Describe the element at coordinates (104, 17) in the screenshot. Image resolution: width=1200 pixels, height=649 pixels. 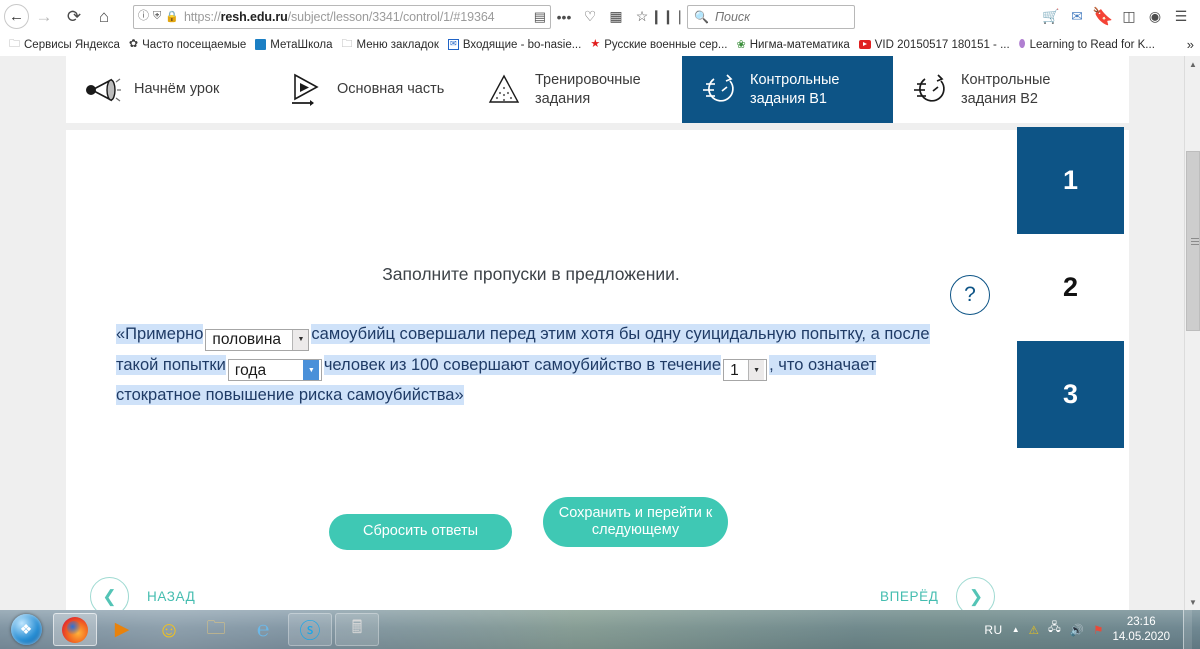
I see `home-button: ⌂` at that location.